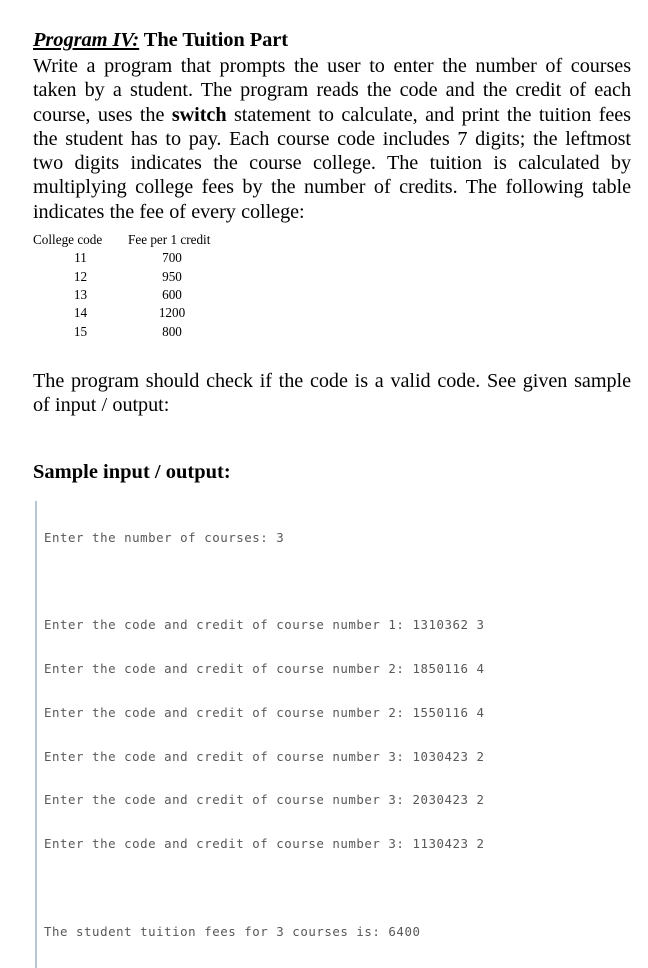  What do you see at coordinates (80, 258) in the screenshot?
I see `fee-table-cell-code: 11` at bounding box center [80, 258].